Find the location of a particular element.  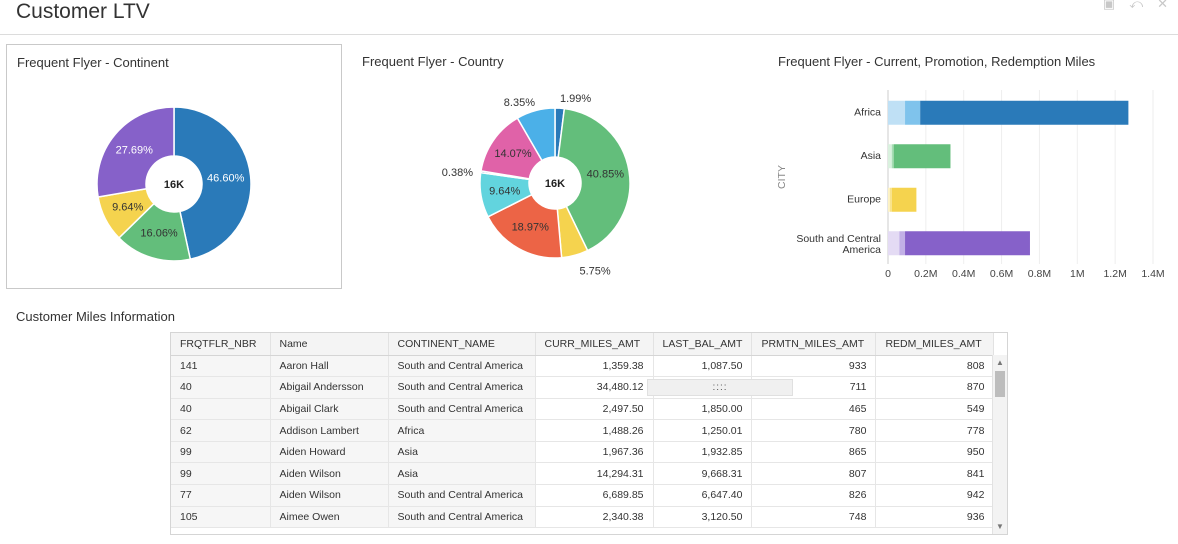

scroll-up-icon: ▲ is located at coordinates (1000, 363).